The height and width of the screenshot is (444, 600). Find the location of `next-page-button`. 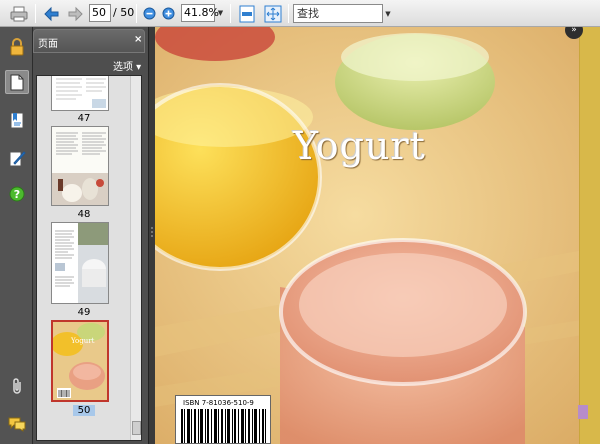

next-page-button is located at coordinates (75, 13).